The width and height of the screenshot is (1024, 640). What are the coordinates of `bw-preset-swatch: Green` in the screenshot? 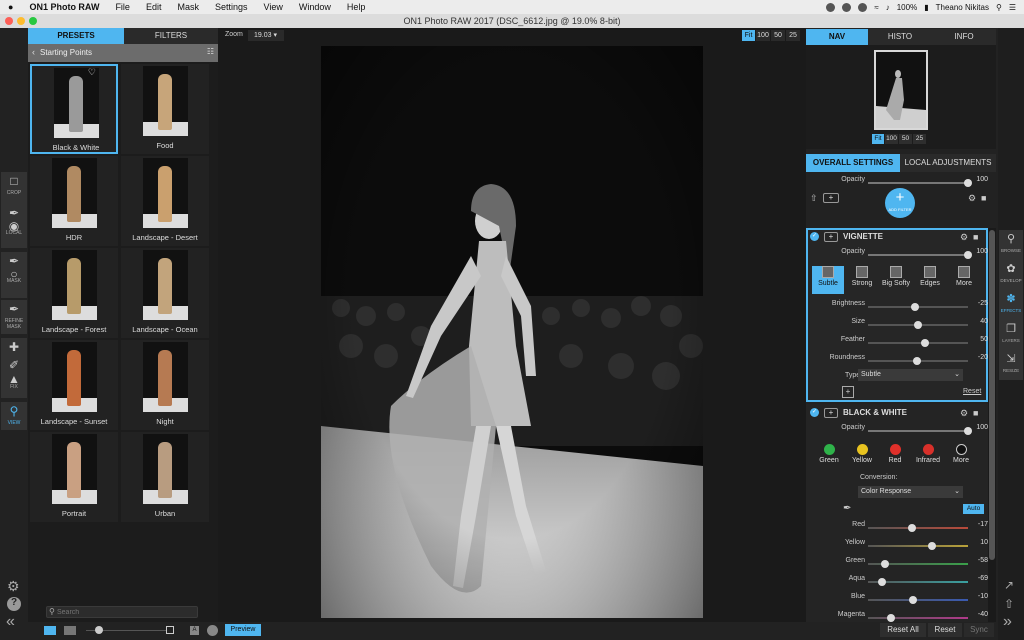 It's located at (829, 454).